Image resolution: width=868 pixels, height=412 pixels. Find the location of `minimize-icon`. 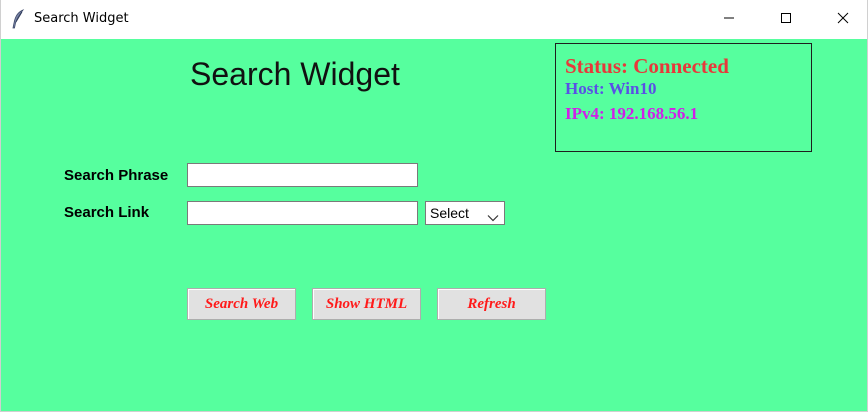

minimize-icon is located at coordinates (729, 20).